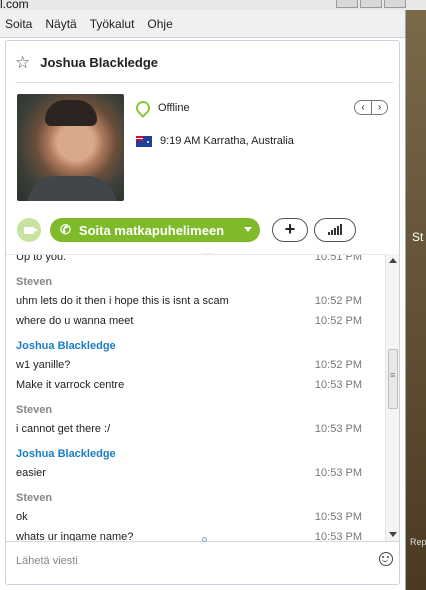 Image resolution: width=426 pixels, height=590 pixels. Describe the element at coordinates (72, 188) in the screenshot. I see `avatar-shirt` at that location.